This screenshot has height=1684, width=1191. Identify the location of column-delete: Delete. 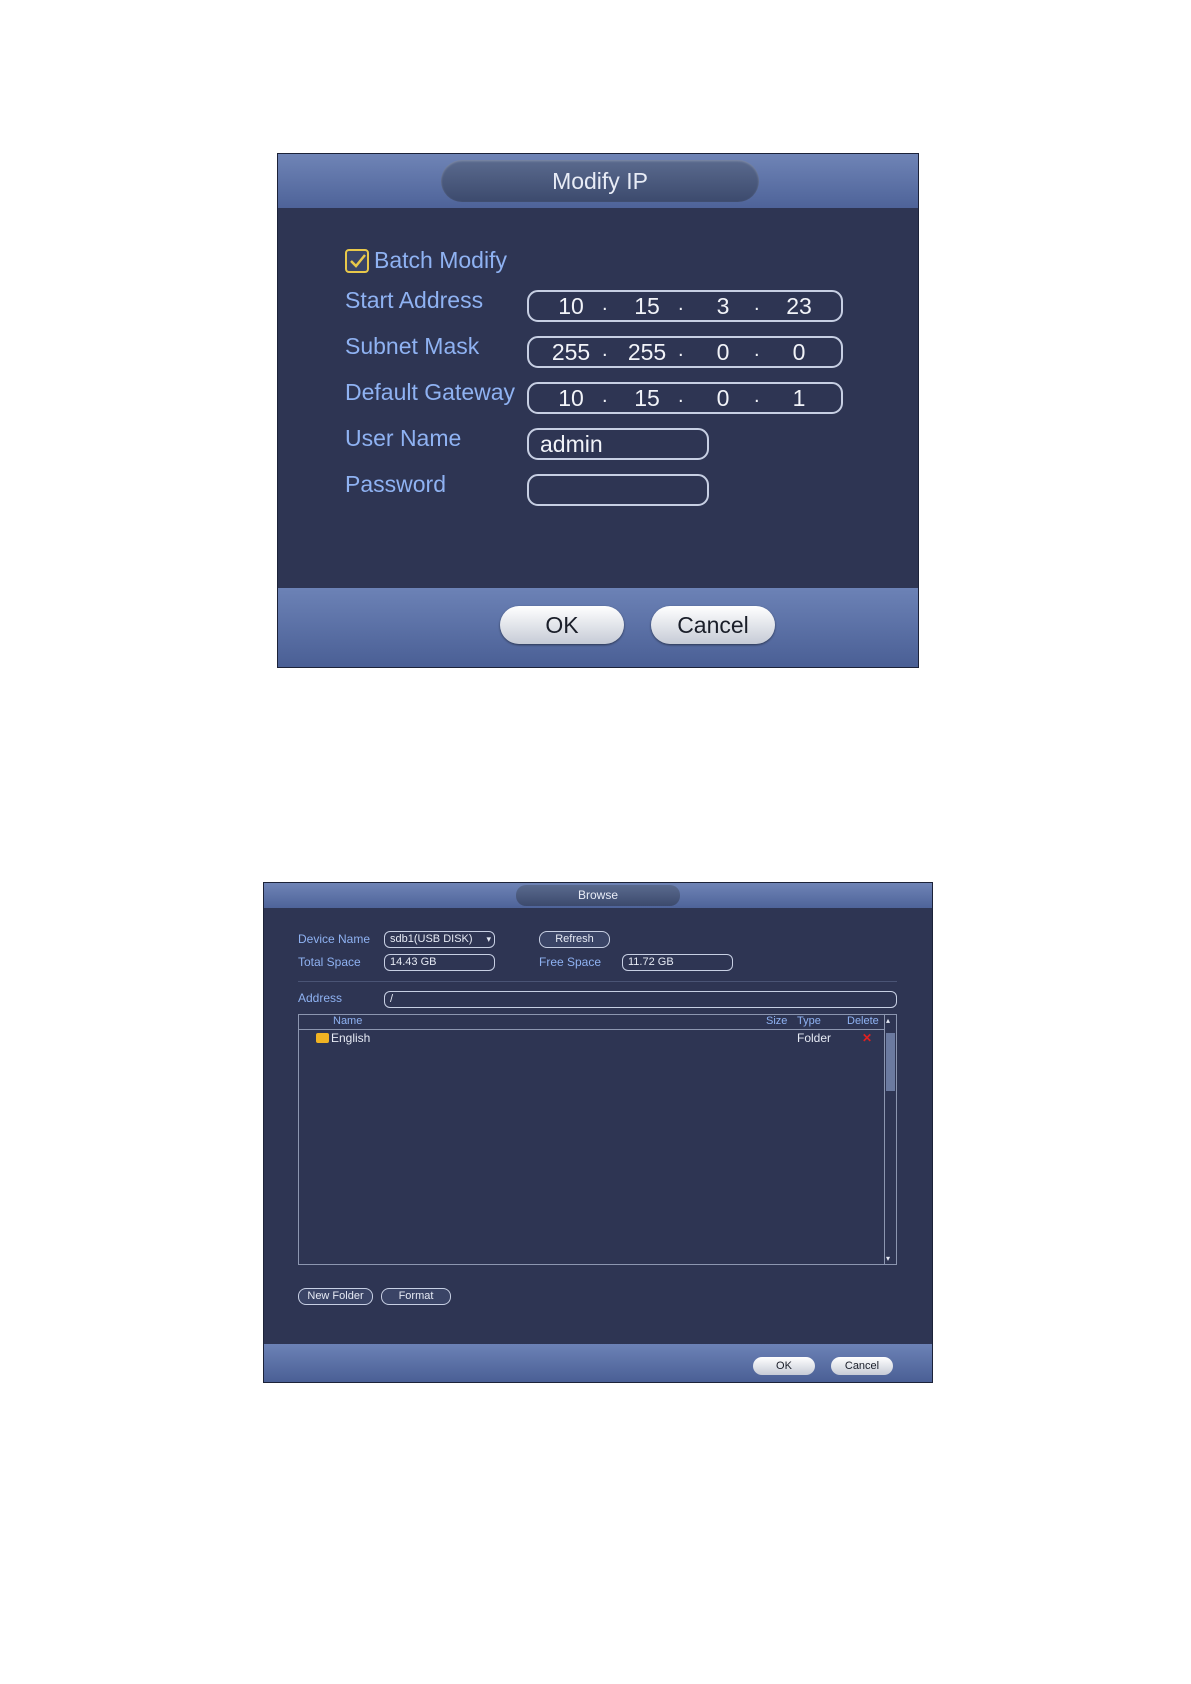
(863, 1021).